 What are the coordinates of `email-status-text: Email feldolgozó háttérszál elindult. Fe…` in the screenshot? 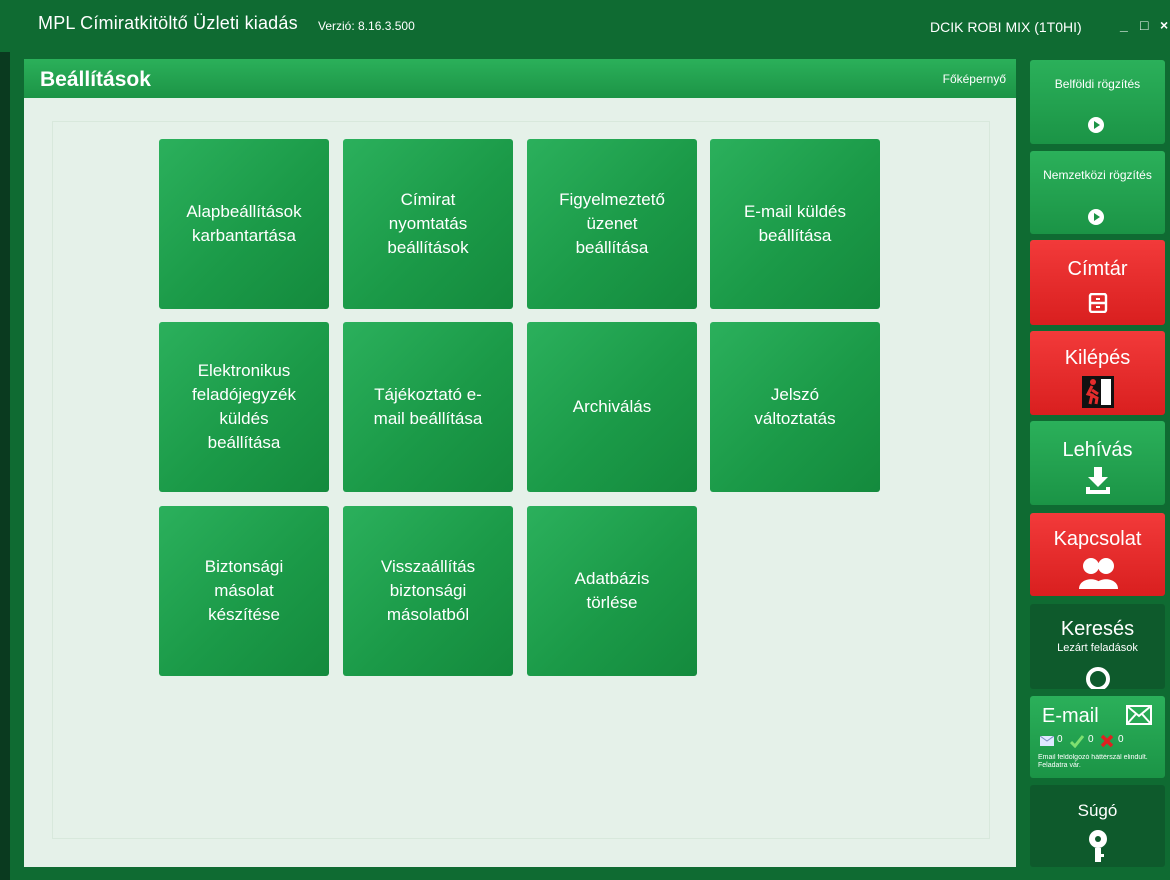 It's located at (1093, 761).